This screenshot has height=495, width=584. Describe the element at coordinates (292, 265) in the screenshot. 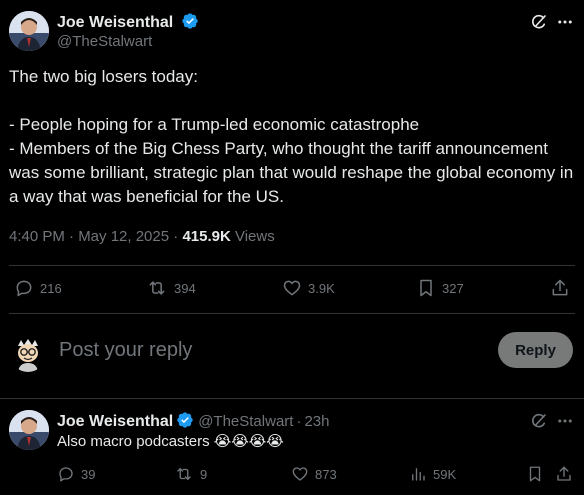

I see `divider-top` at that location.